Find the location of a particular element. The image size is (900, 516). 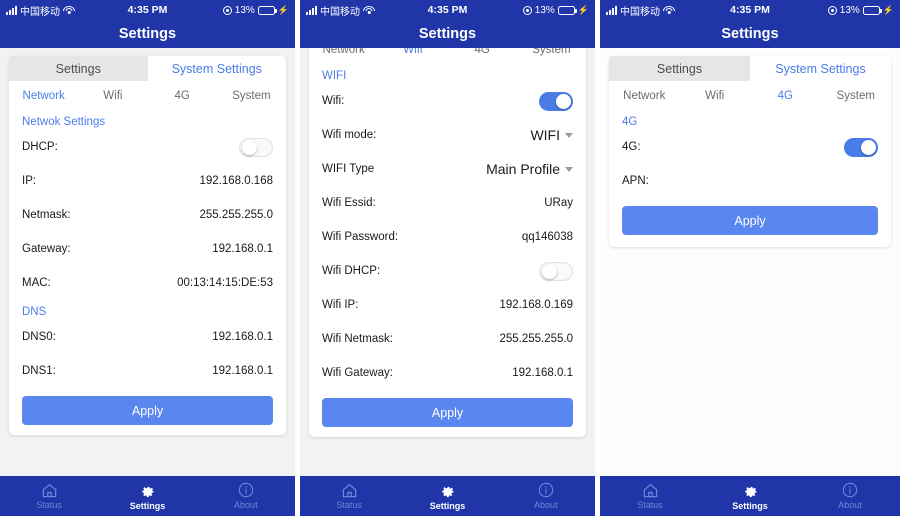

row-gateway-value: 192.168.0.1 is located at coordinates (242, 249).